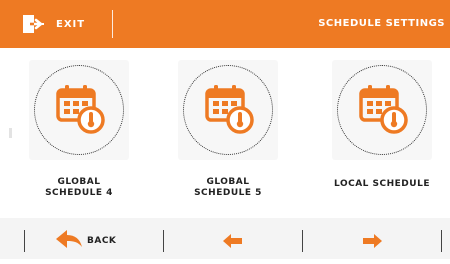  Describe the element at coordinates (228, 187) in the screenshot. I see `tile-label: GLOBAL SCHEDULE 5` at that location.